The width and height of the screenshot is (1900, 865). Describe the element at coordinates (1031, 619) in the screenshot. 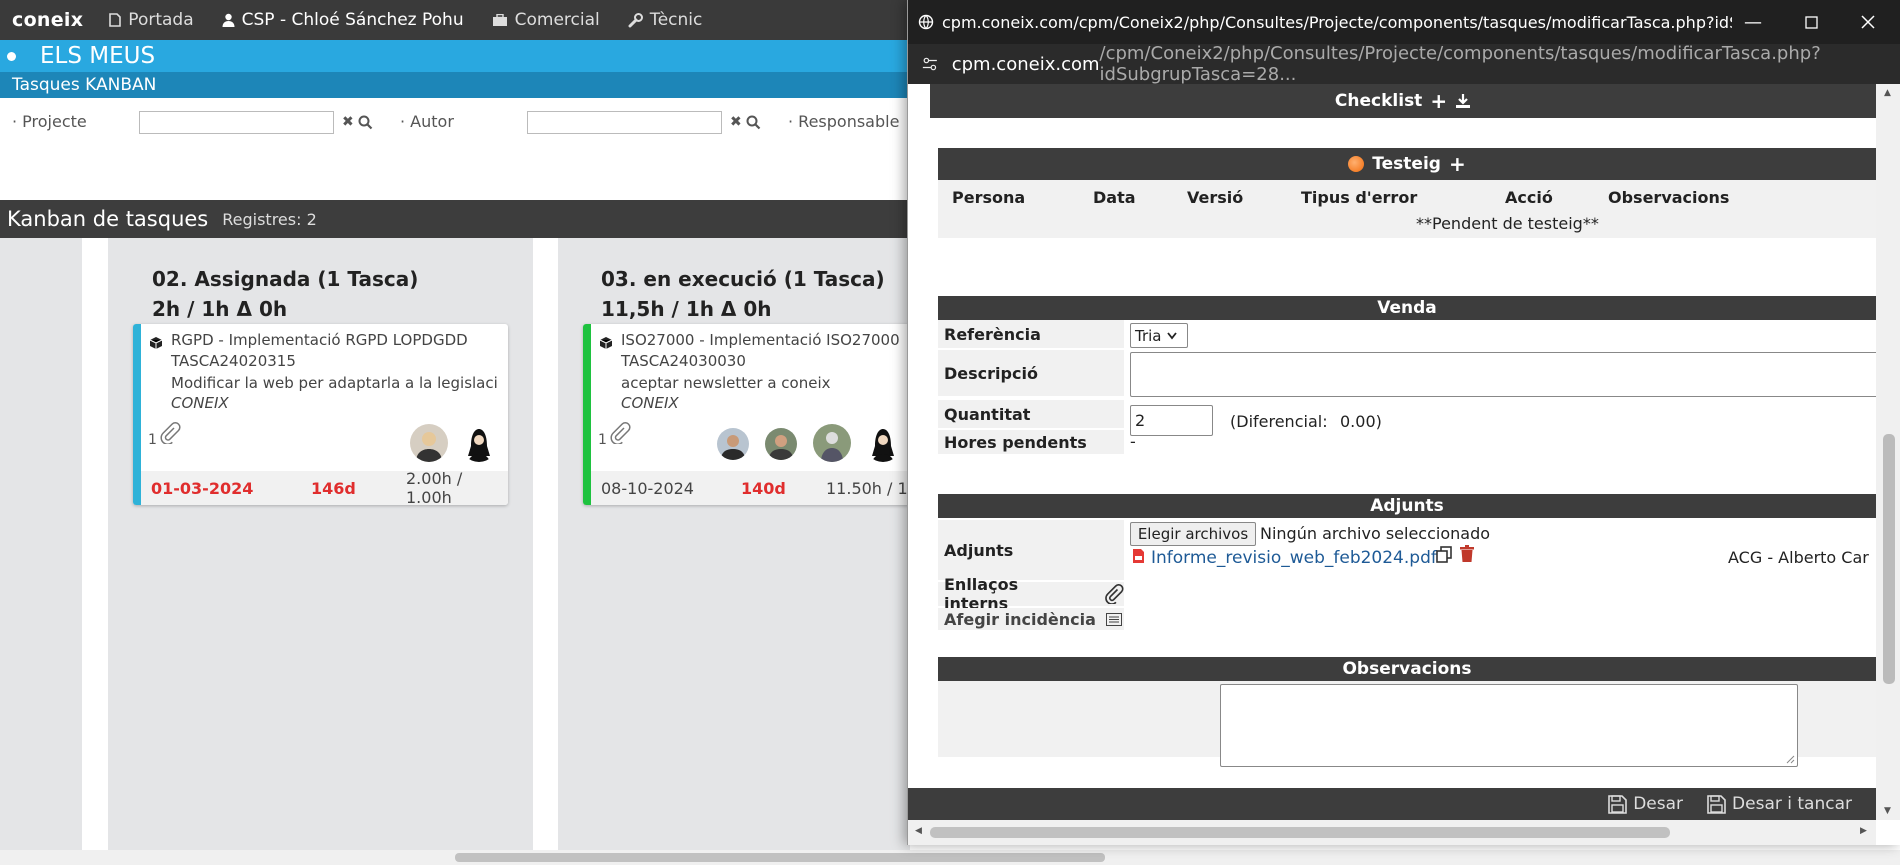

I see `afegir-incidencia-label: Afegir incidència` at that location.